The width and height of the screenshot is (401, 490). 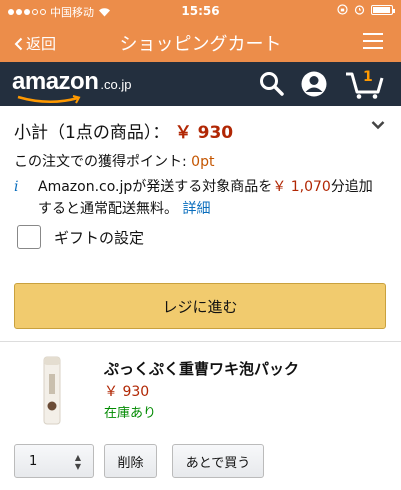 What do you see at coordinates (200, 31) in the screenshot?
I see `app-title-bar: 中国移动 15:56 返回 ショッピングカート` at bounding box center [200, 31].